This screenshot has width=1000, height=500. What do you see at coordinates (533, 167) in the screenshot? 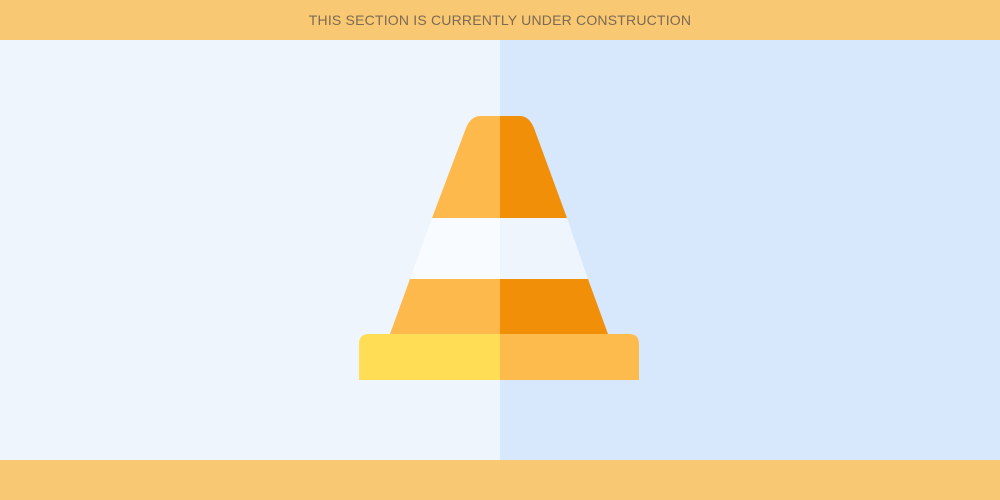
I see `cone-top-right` at bounding box center [533, 167].